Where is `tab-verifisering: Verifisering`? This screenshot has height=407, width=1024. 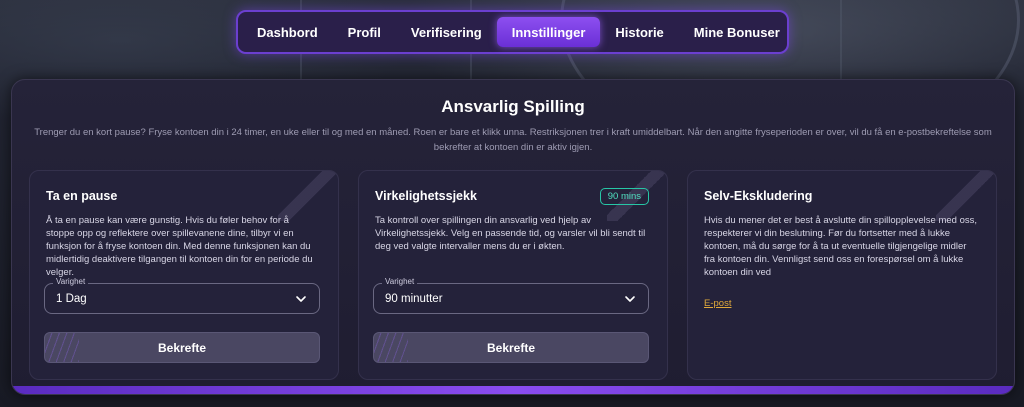 tab-verifisering: Verifisering is located at coordinates (446, 32).